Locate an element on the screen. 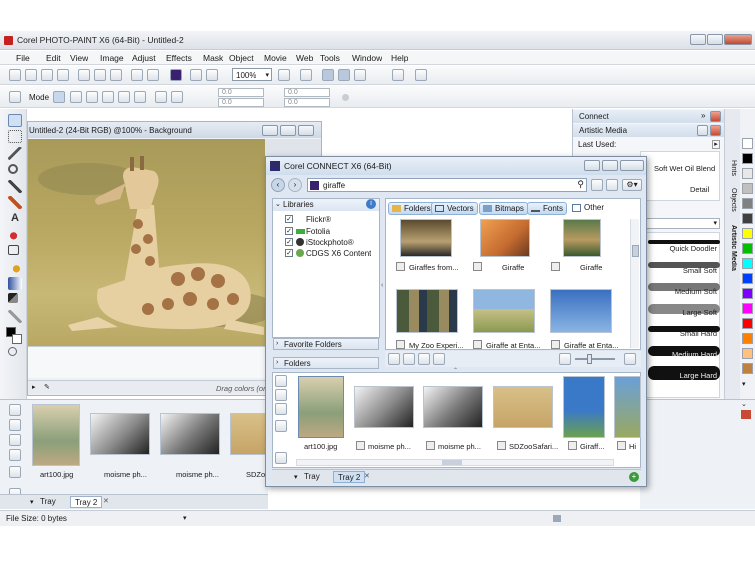 Image resolution: width=755 pixels, height=566 pixels. library-cdgs: CDGS X6 Content is located at coordinates (338, 253).